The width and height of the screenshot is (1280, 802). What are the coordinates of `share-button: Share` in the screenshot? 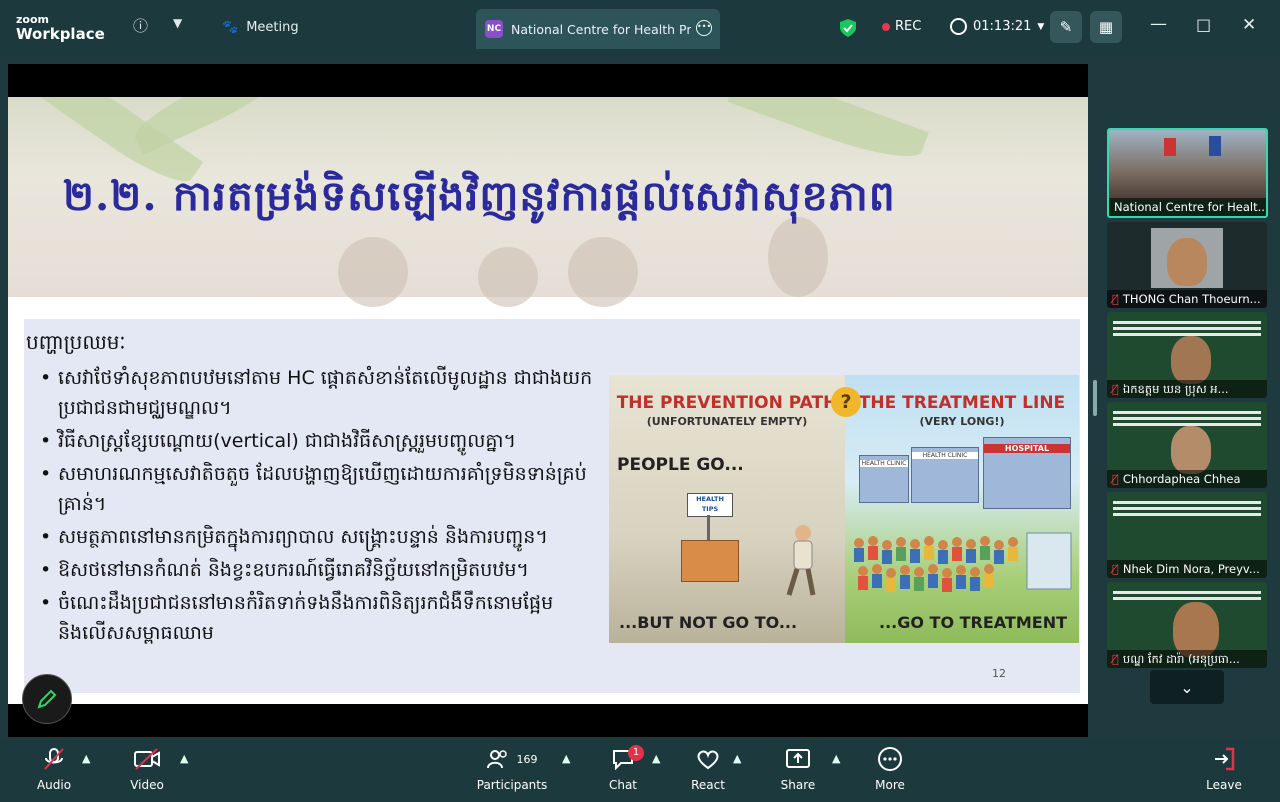 It's located at (798, 769).